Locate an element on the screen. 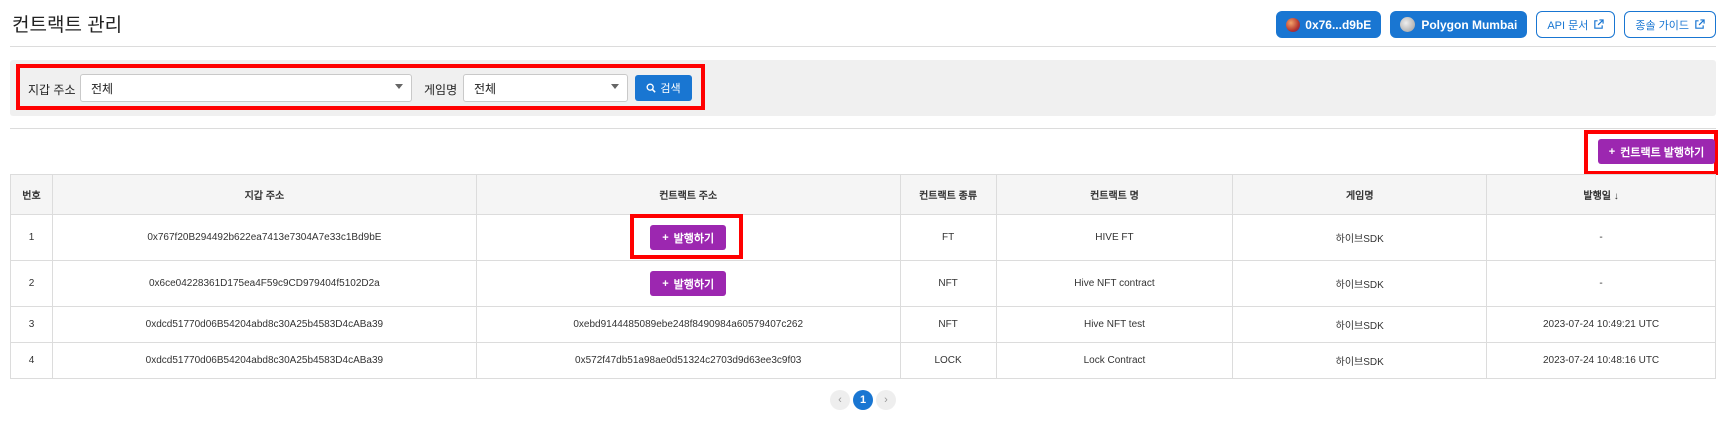 The image size is (1726, 432). guide-button: 종솔 가이드 is located at coordinates (1670, 24).